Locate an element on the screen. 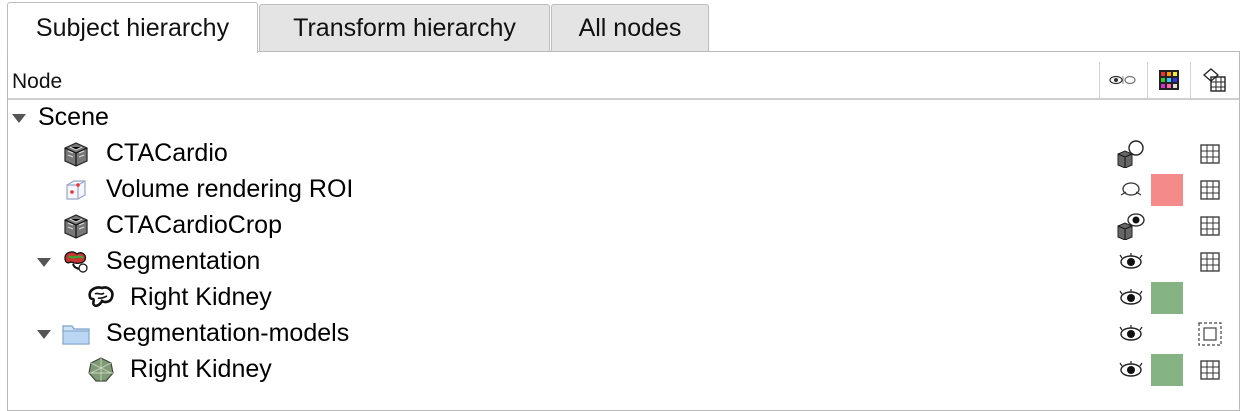  tab-label: All nodes is located at coordinates (630, 28).